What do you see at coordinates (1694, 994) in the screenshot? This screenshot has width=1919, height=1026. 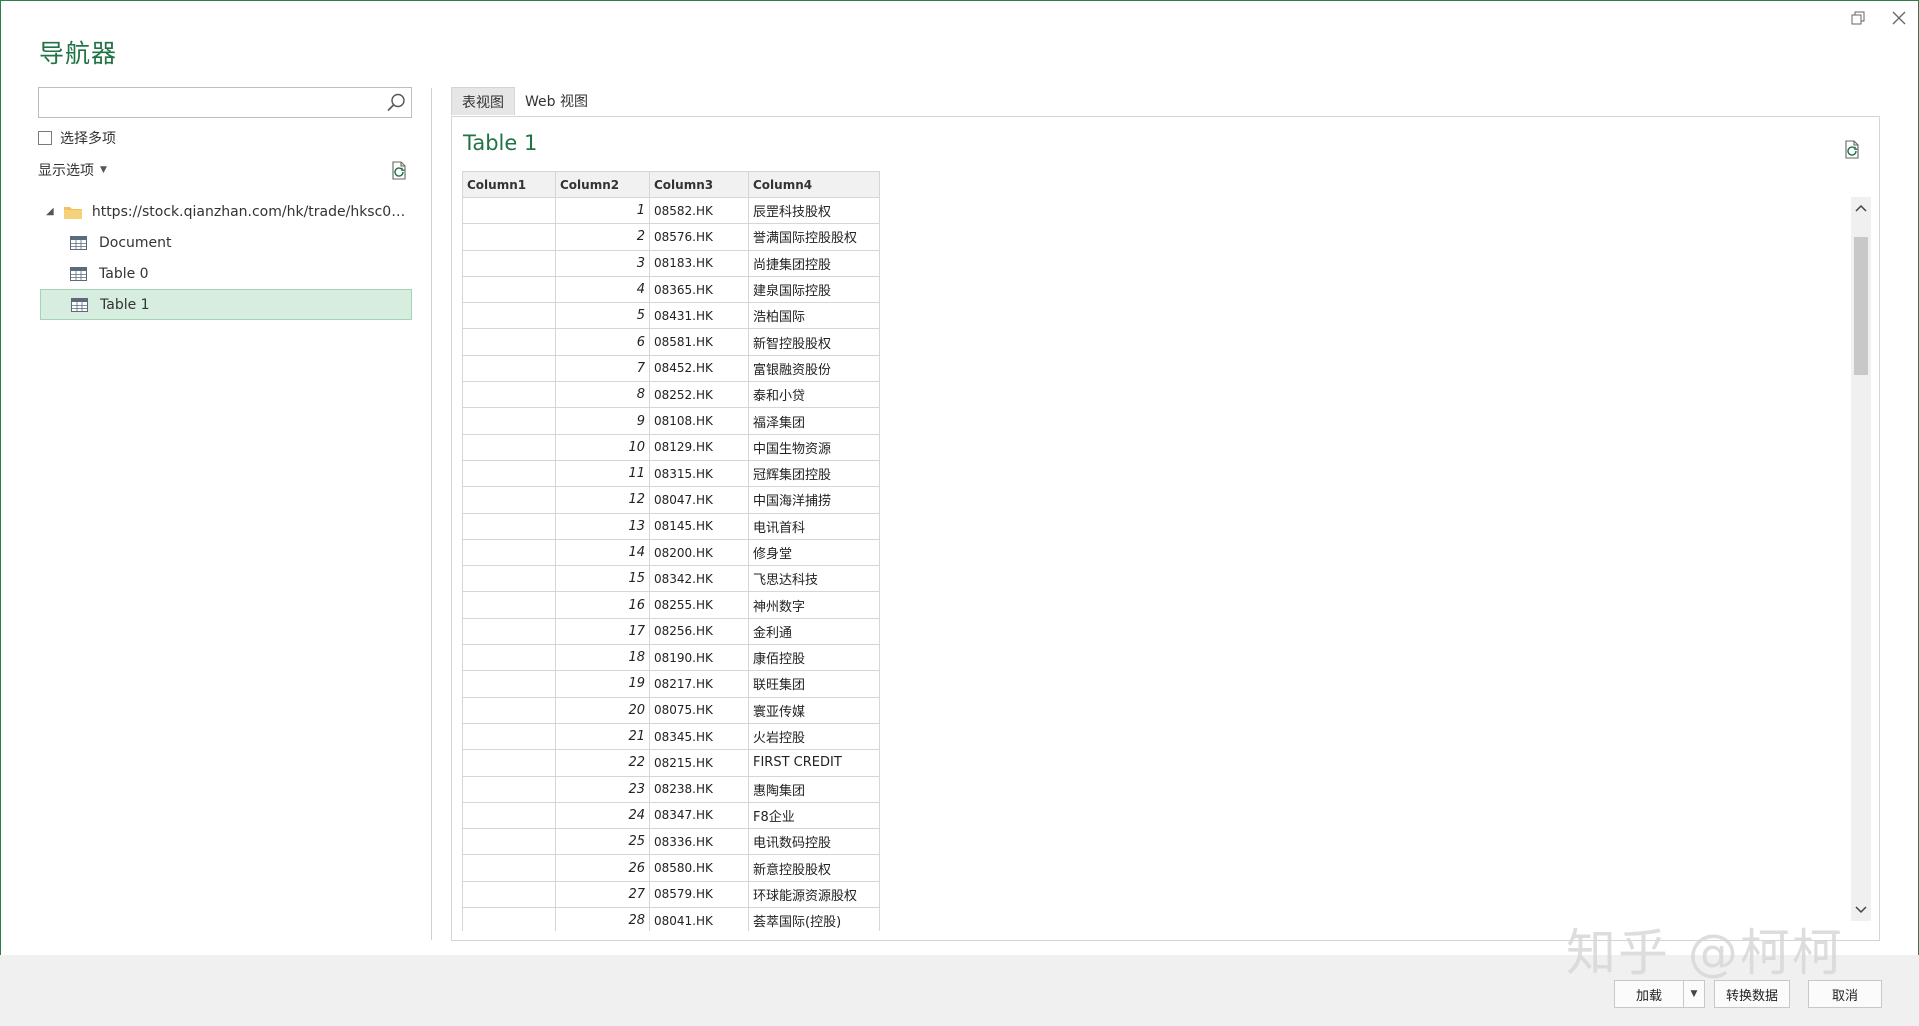 I see `load-dropdown-button: ▼` at bounding box center [1694, 994].